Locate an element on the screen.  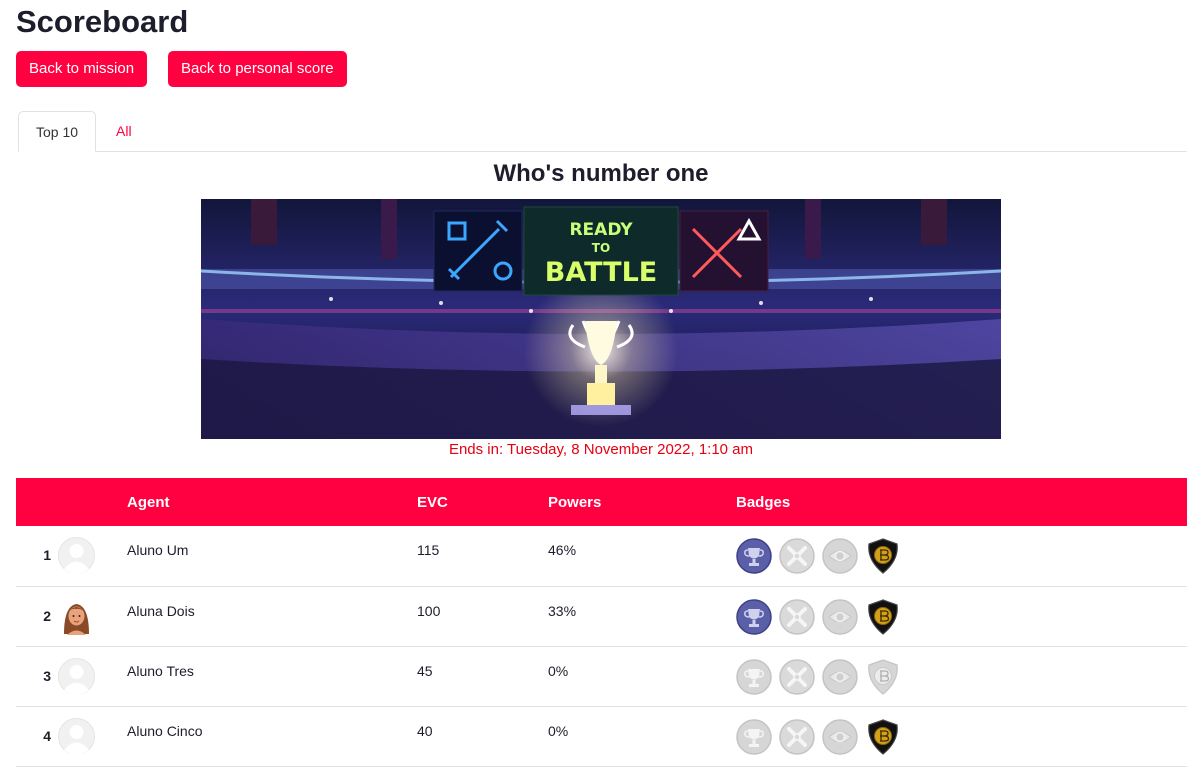
agent-name: Aluno Cinco is located at coordinates (165, 730).